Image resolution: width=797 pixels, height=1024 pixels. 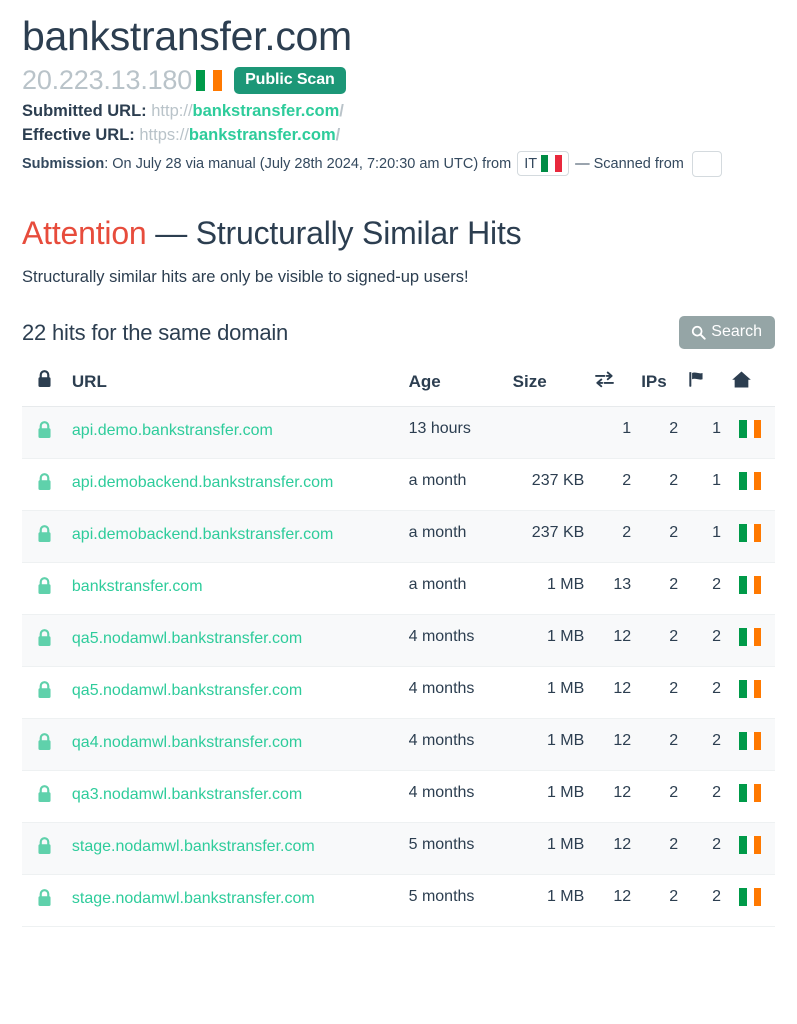 I want to click on row-flags: 1, so click(x=704, y=433).